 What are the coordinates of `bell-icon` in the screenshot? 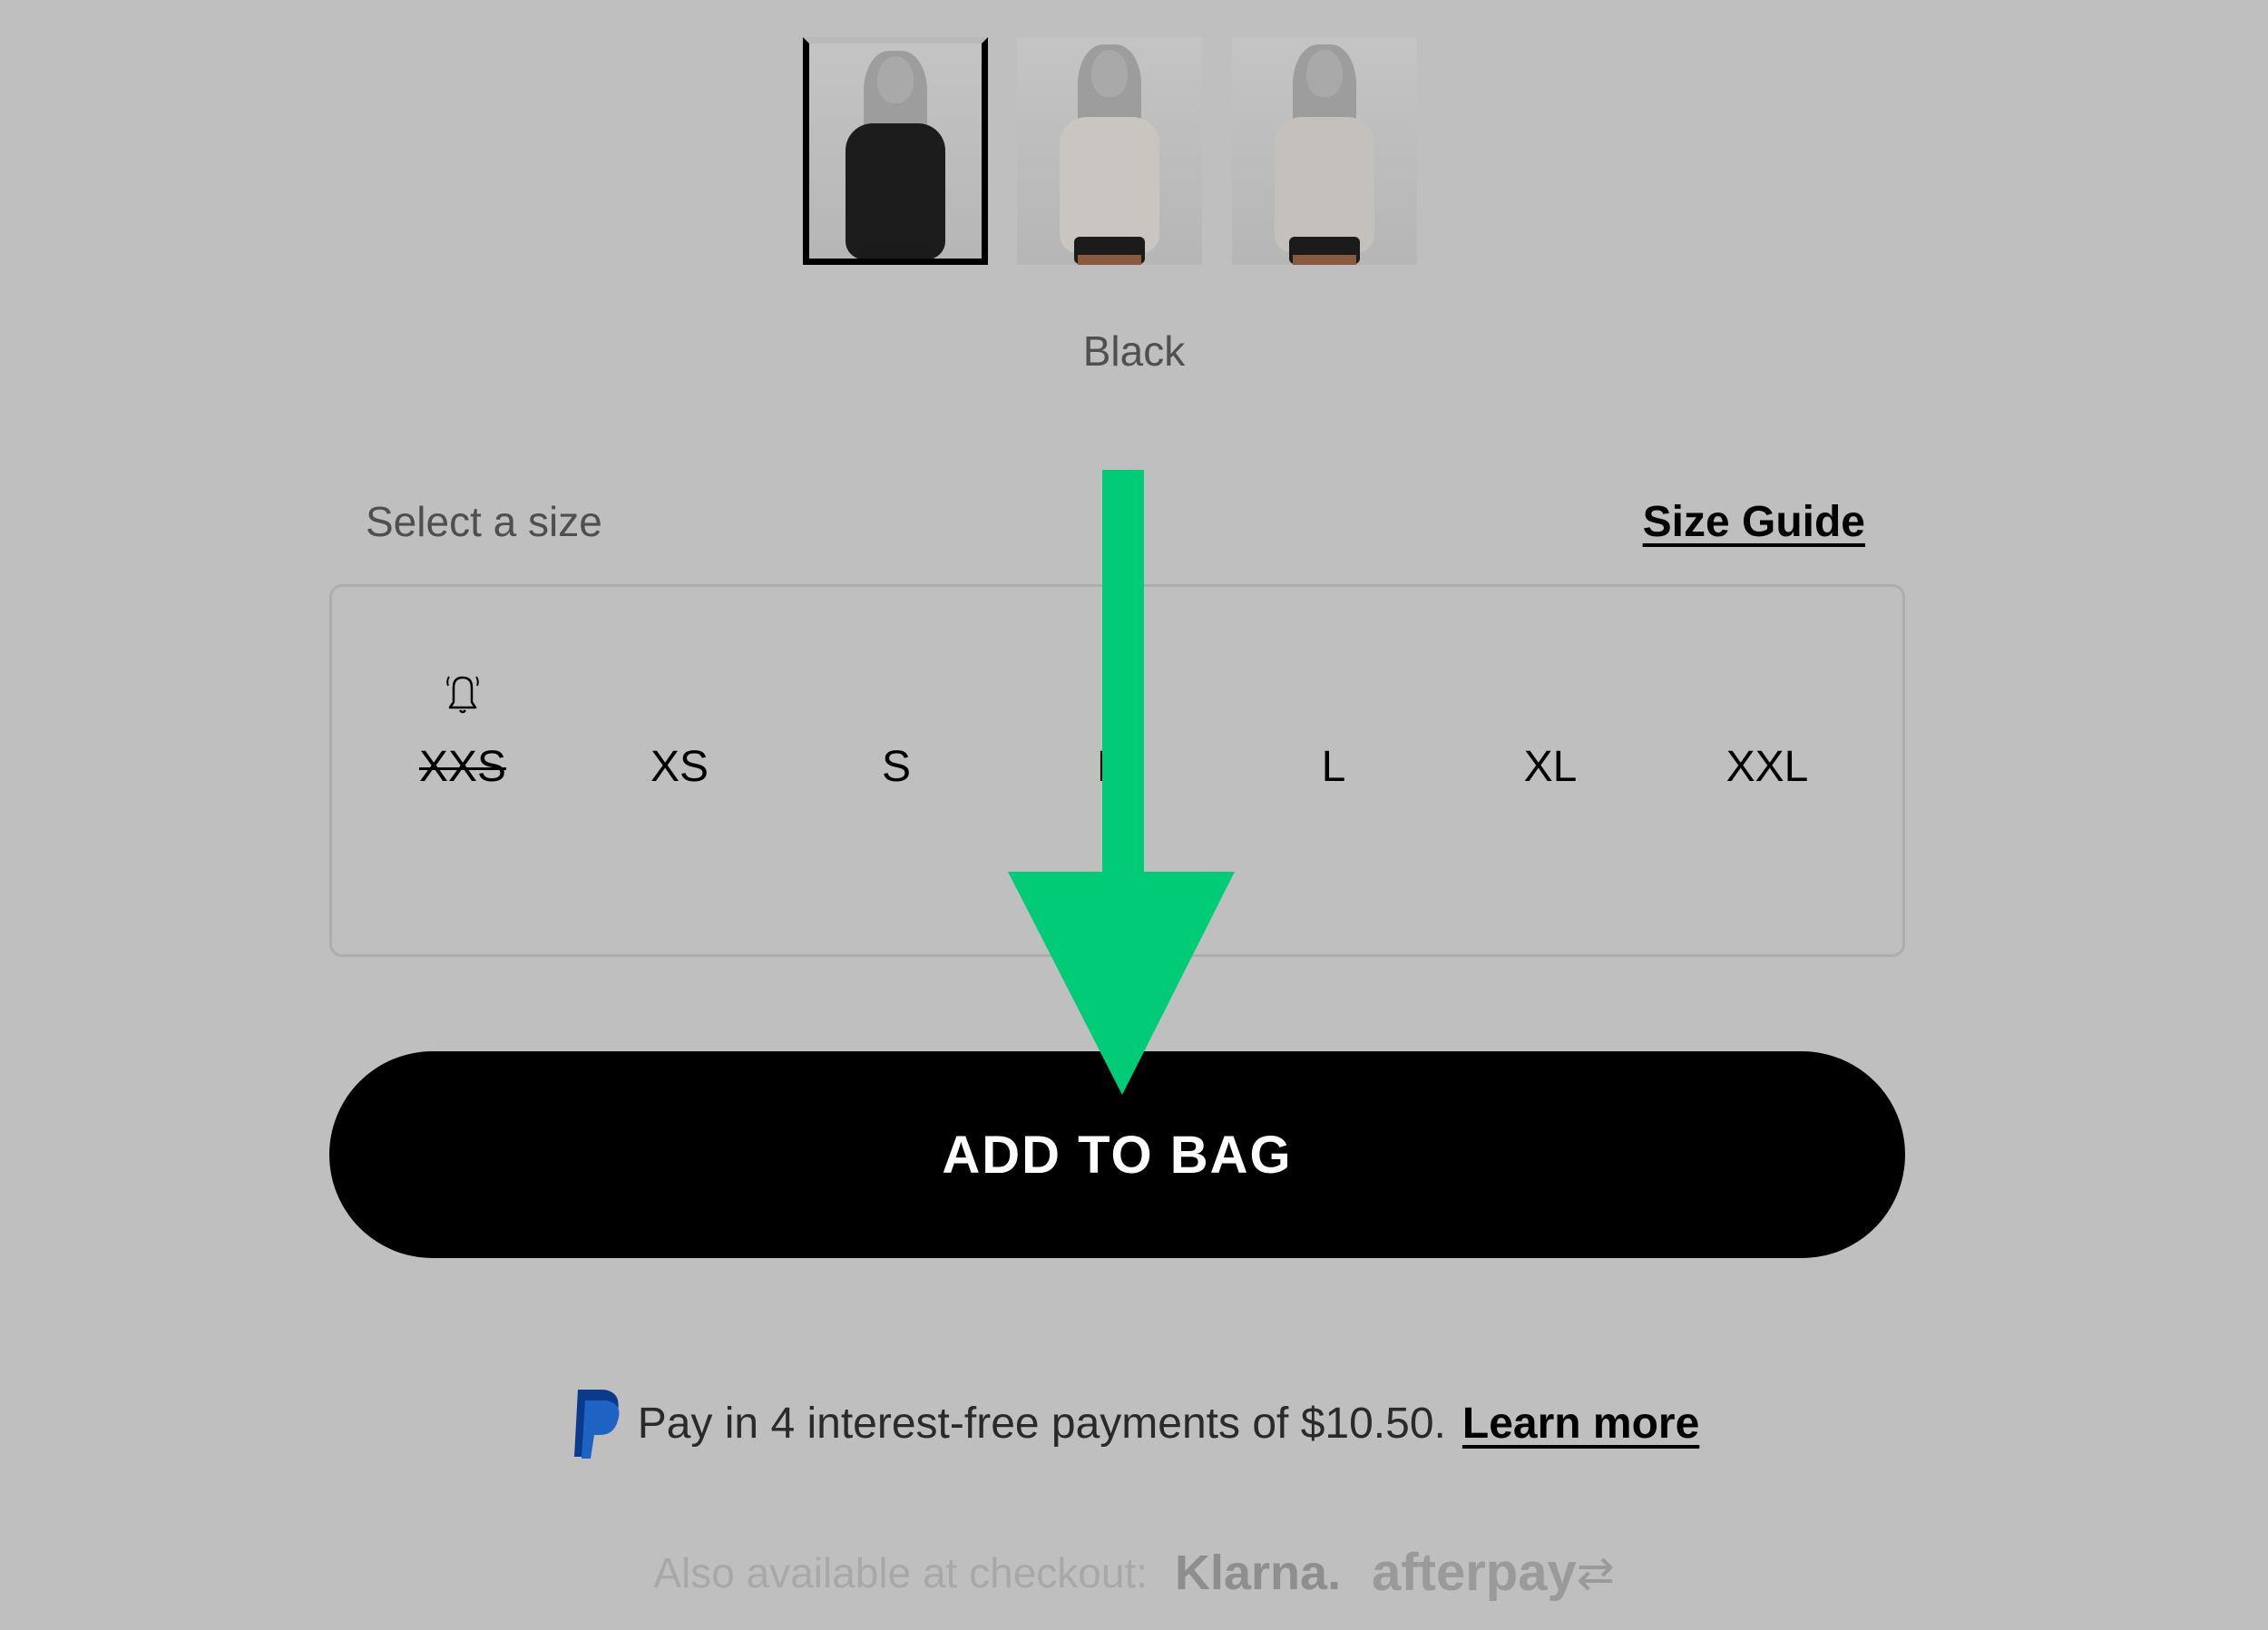 It's located at (463, 694).